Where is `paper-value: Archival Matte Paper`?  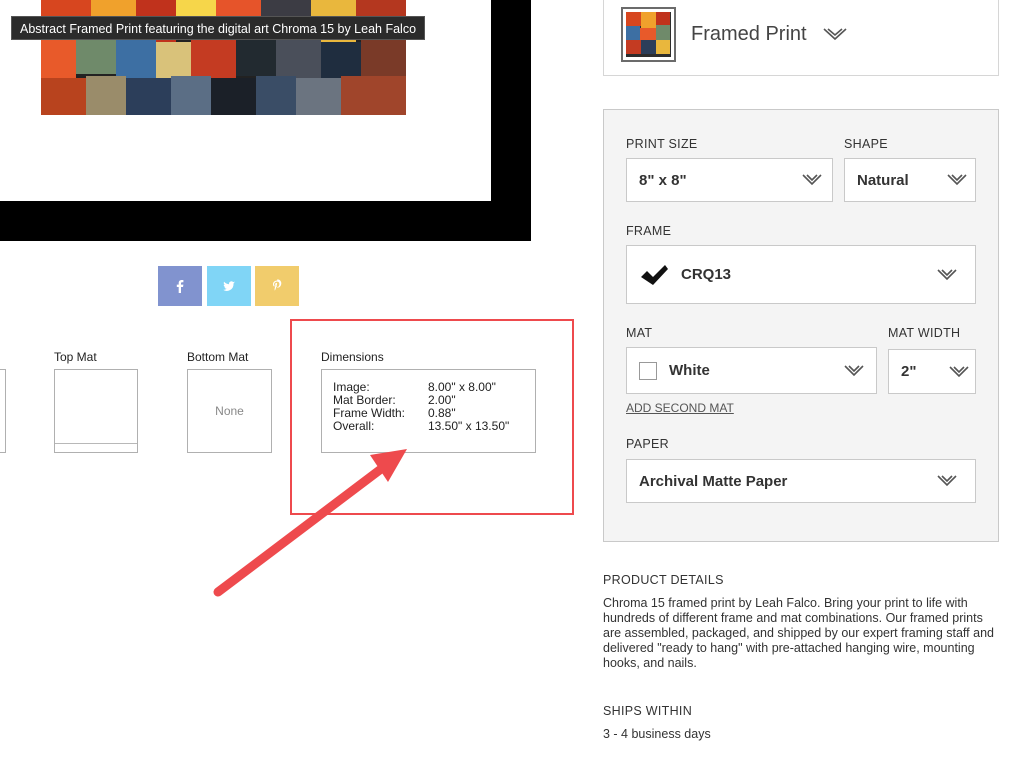
paper-value: Archival Matte Paper is located at coordinates (713, 481).